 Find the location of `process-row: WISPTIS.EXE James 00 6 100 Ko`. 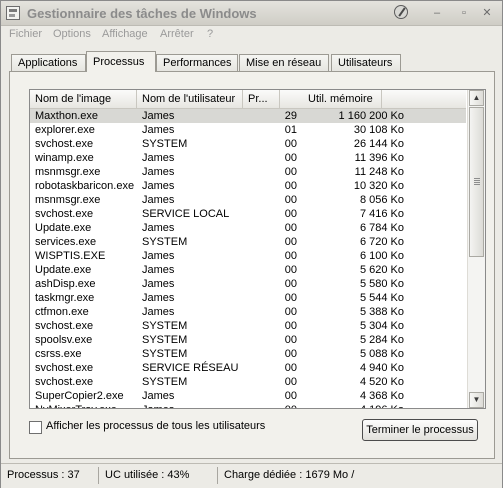

process-row: WISPTIS.EXE James 00 6 100 Ko is located at coordinates (248, 256).